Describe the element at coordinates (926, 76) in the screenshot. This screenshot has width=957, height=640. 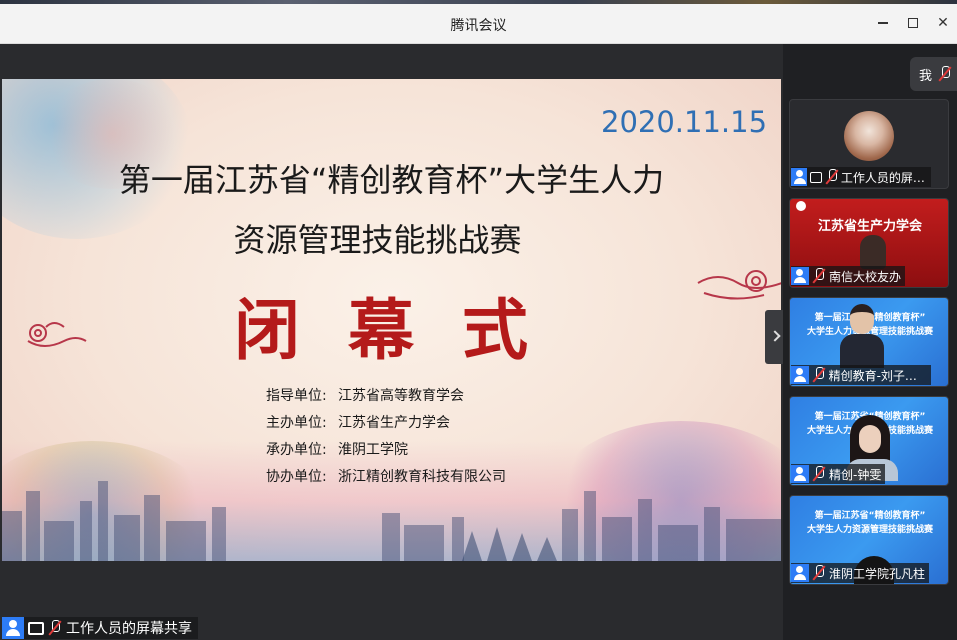
I see `self-label: 我` at that location.